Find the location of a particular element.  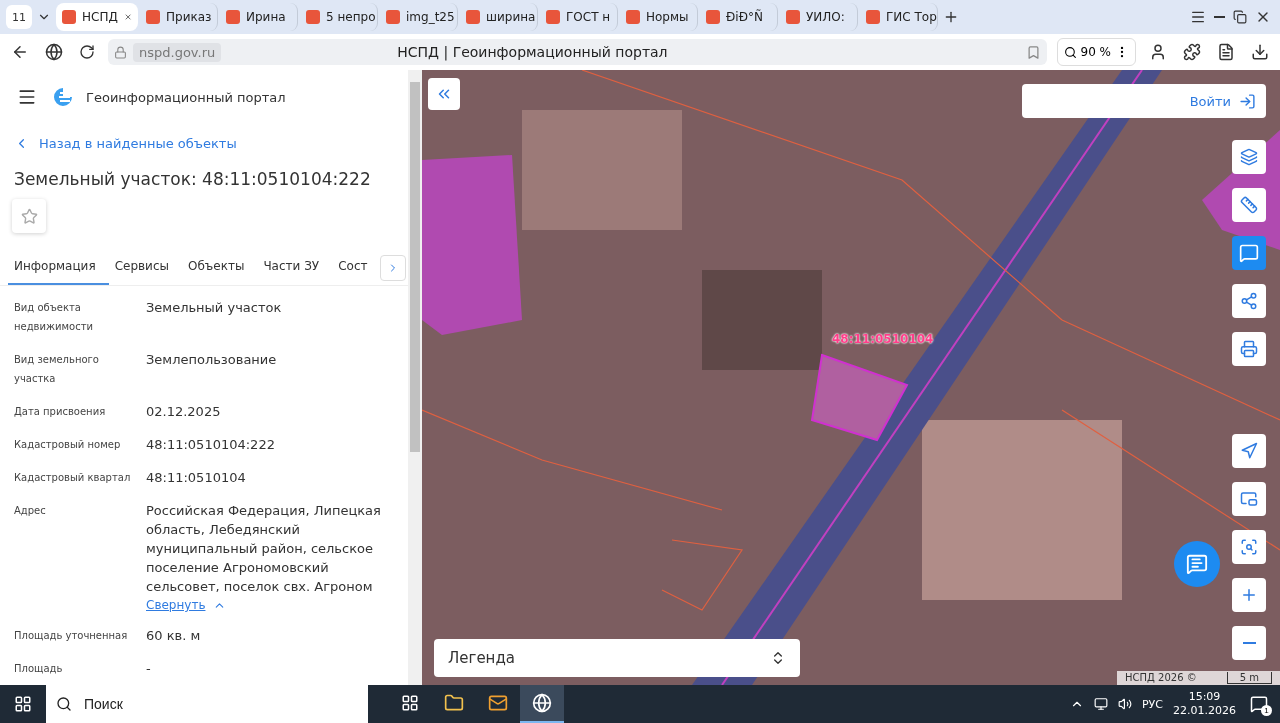

lock-icon is located at coordinates (120, 52).